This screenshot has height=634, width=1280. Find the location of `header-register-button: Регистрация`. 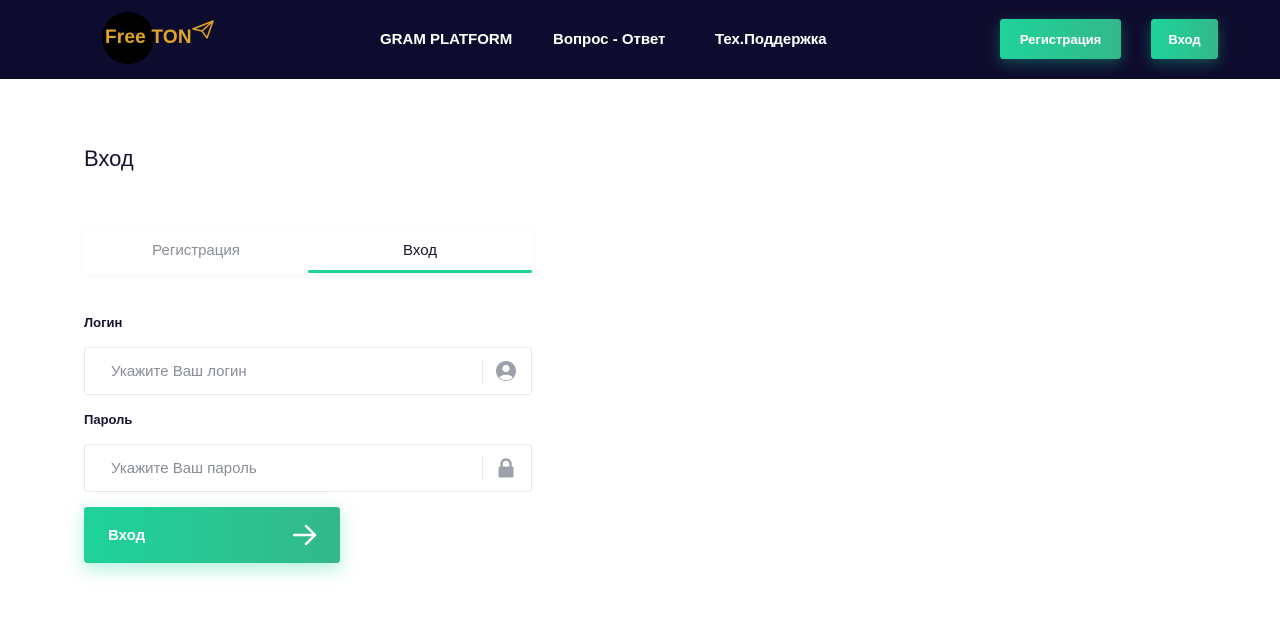

header-register-button: Регистрация is located at coordinates (1060, 39).